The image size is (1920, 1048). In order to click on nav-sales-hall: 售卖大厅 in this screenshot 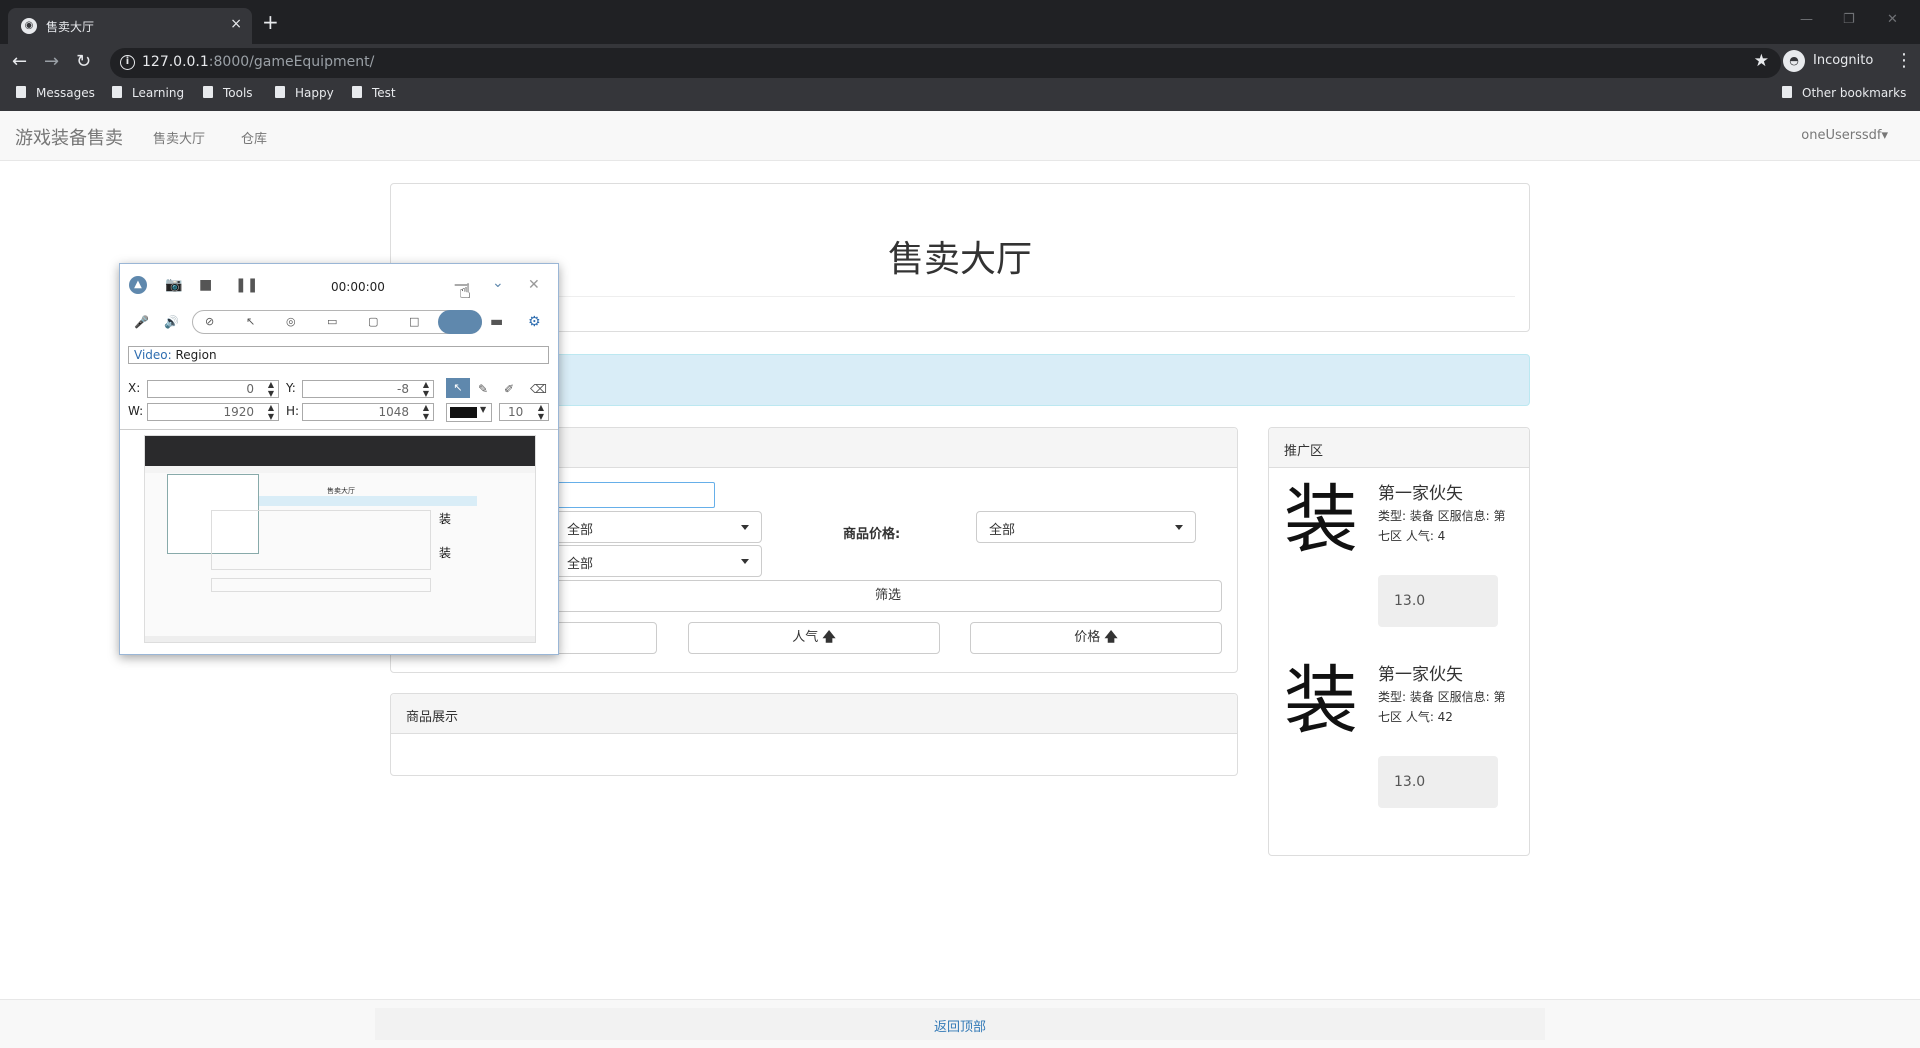, I will do `click(179, 137)`.